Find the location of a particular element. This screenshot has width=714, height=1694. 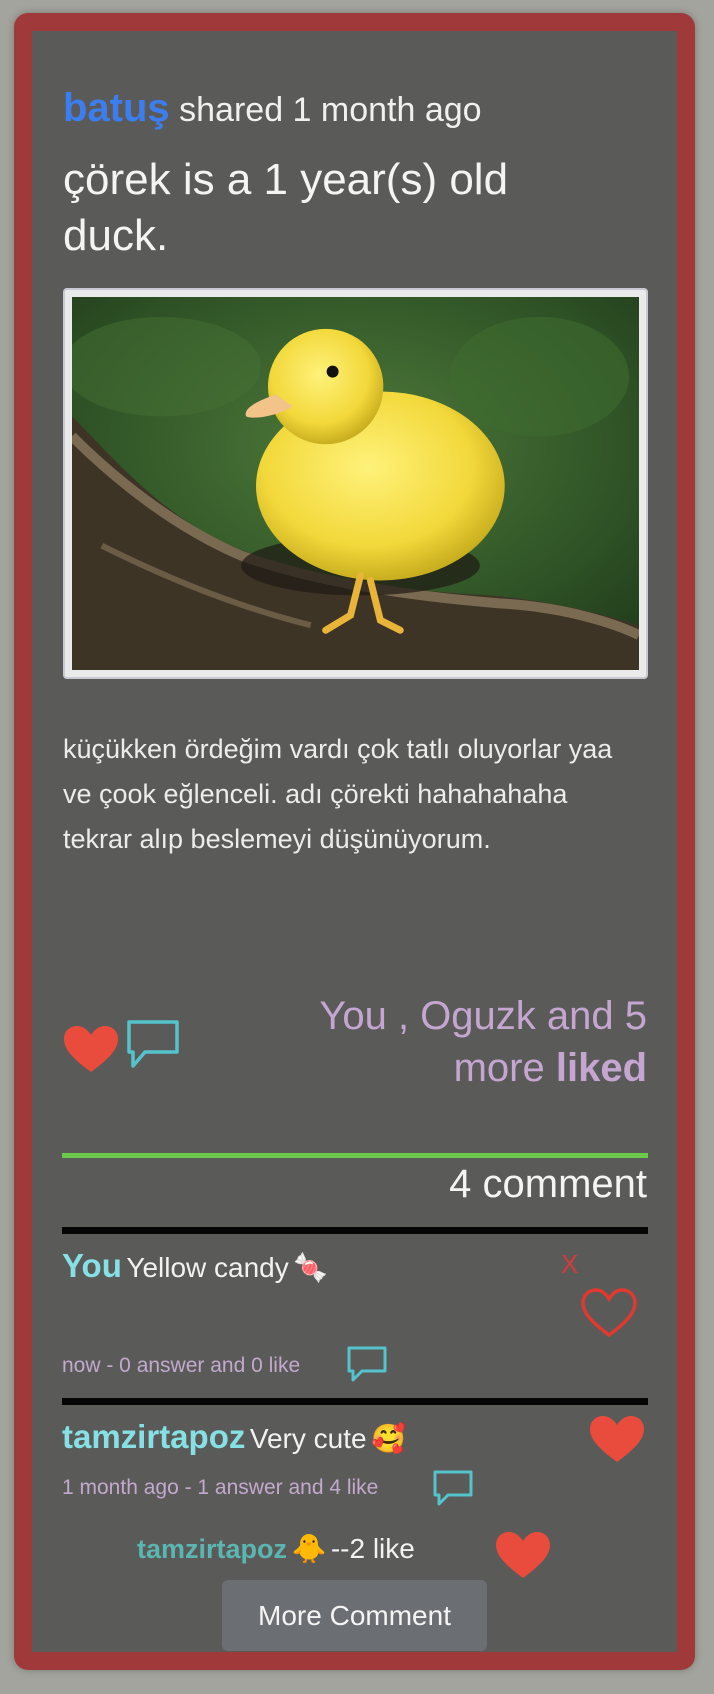

comment-count: 4 comment is located at coordinates (548, 1184).